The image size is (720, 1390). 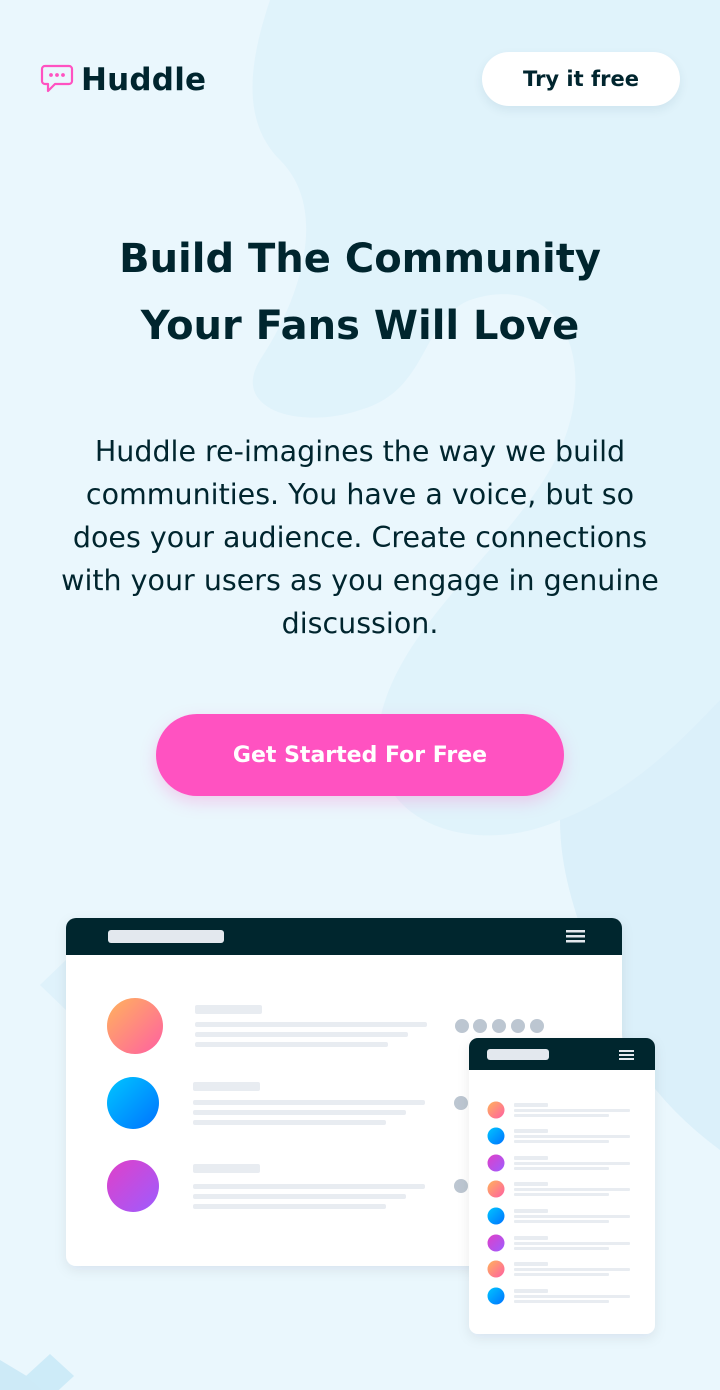 What do you see at coordinates (575, 936) in the screenshot?
I see `desktop-menu-icon` at bounding box center [575, 936].